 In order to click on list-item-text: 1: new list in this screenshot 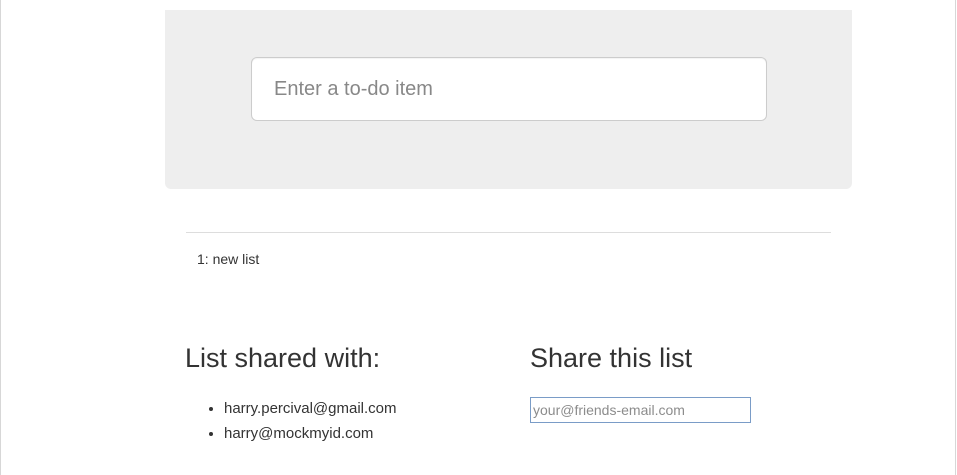, I will do `click(228, 259)`.